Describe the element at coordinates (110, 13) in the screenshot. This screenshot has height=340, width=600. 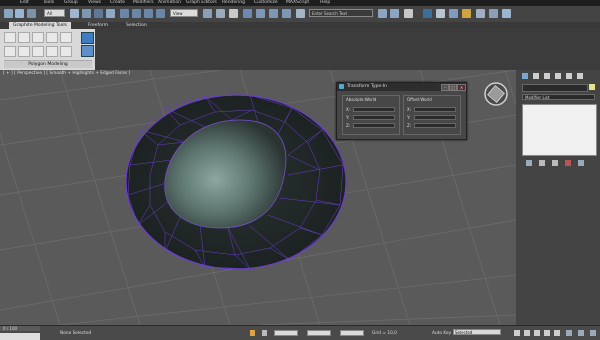
I see `window-crossing-icon` at that location.